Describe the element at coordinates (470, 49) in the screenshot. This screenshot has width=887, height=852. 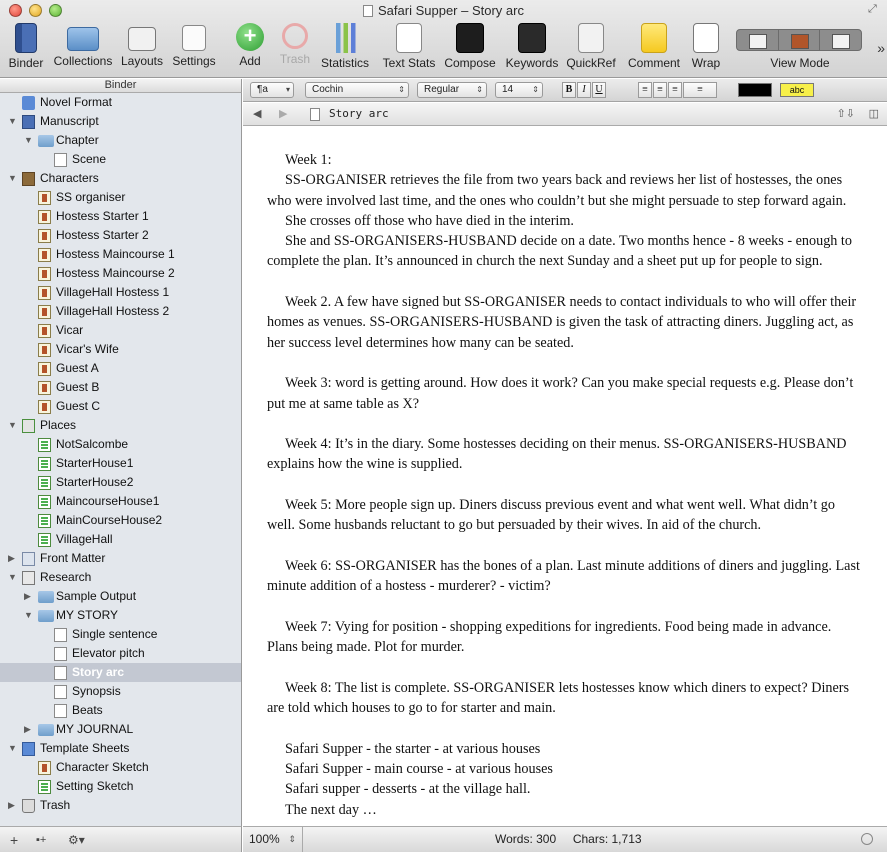
I see `compose-button: Compose` at that location.